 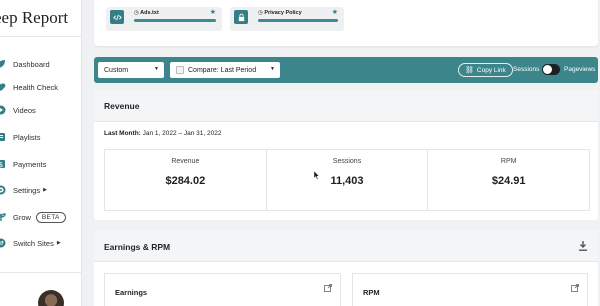 I want to click on period-summary: Last Month: Jan 1, 2022 – Jan 31, 2022, so click(x=162, y=133).